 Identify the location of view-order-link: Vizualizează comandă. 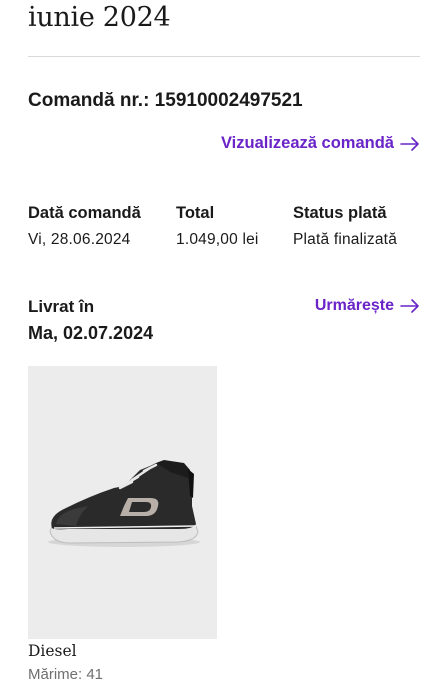
(320, 143).